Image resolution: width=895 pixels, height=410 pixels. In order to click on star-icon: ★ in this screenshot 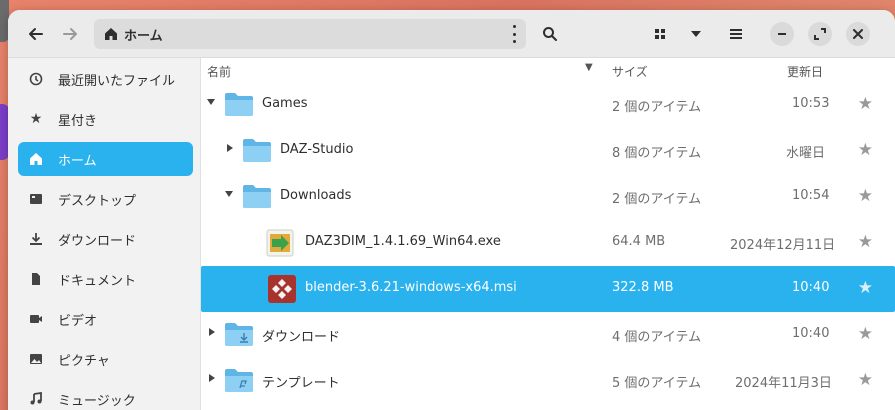, I will do `click(36, 119)`.